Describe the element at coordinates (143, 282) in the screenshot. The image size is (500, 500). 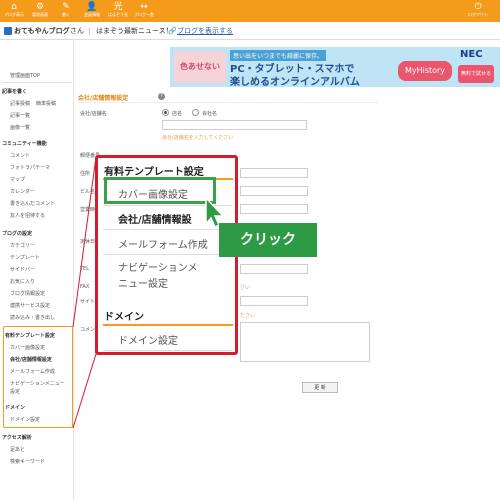
I see `popup-item-nav-menu-2: ニュー設定` at that location.